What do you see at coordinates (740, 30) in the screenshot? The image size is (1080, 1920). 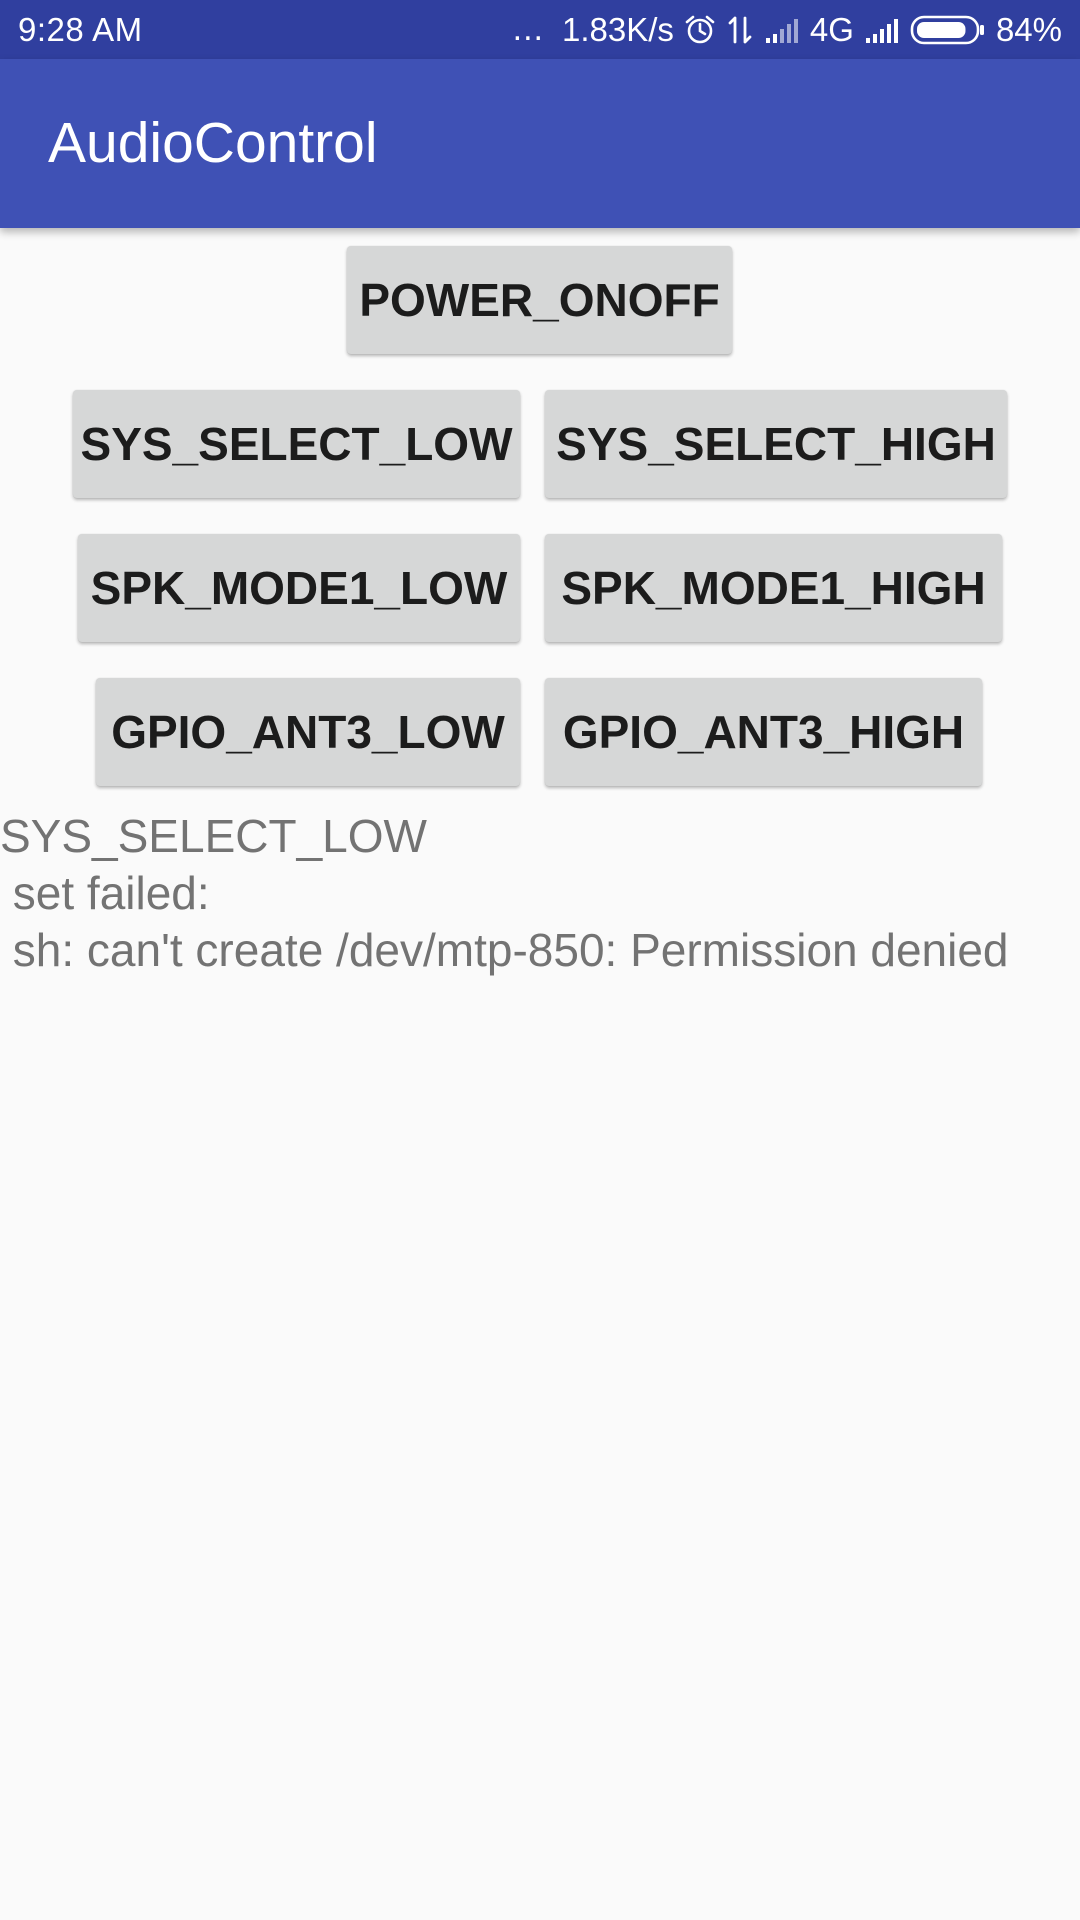 I see `data-transfer-icon` at bounding box center [740, 30].